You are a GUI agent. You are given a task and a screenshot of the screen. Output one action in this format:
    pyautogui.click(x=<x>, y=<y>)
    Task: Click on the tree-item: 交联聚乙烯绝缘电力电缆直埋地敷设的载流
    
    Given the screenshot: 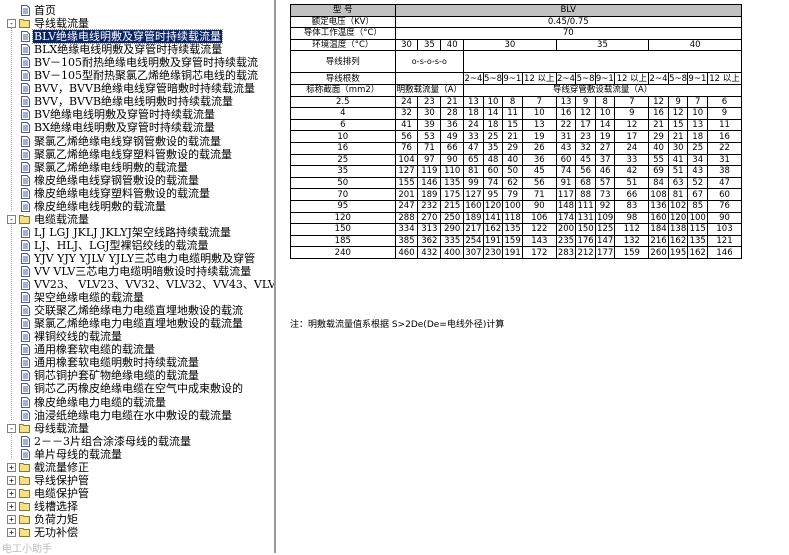 What is the action you would take?
    pyautogui.click(x=137, y=310)
    